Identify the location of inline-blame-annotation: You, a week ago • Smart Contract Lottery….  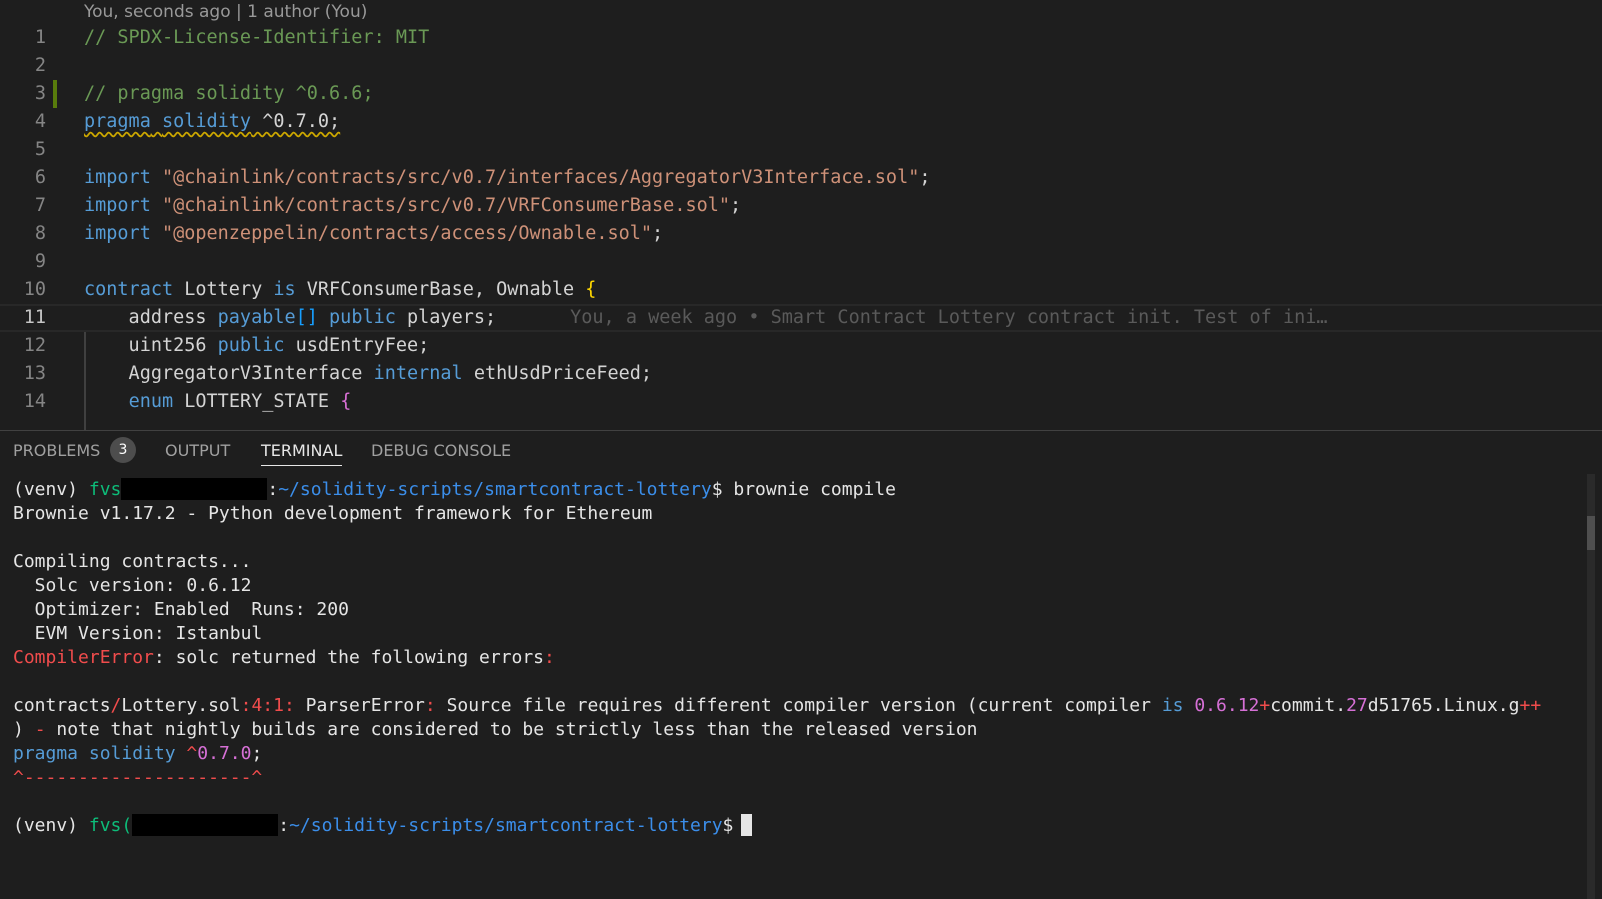
(949, 317).